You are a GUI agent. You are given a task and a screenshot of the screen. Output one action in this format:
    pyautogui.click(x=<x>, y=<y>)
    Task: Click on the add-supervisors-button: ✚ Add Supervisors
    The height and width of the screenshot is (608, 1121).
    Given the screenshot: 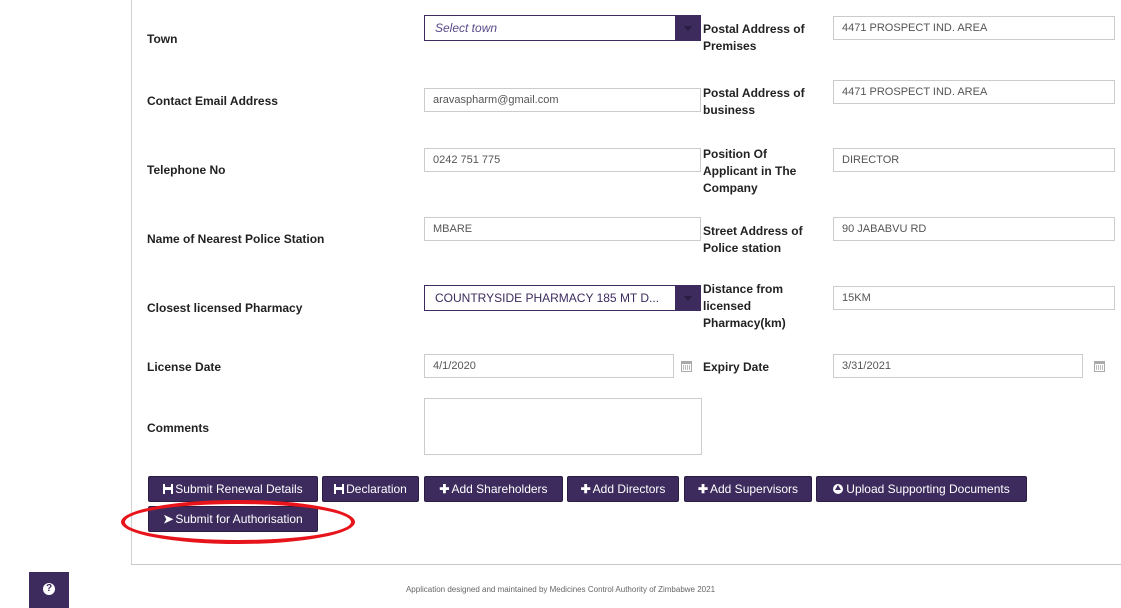 What is the action you would take?
    pyautogui.click(x=748, y=489)
    